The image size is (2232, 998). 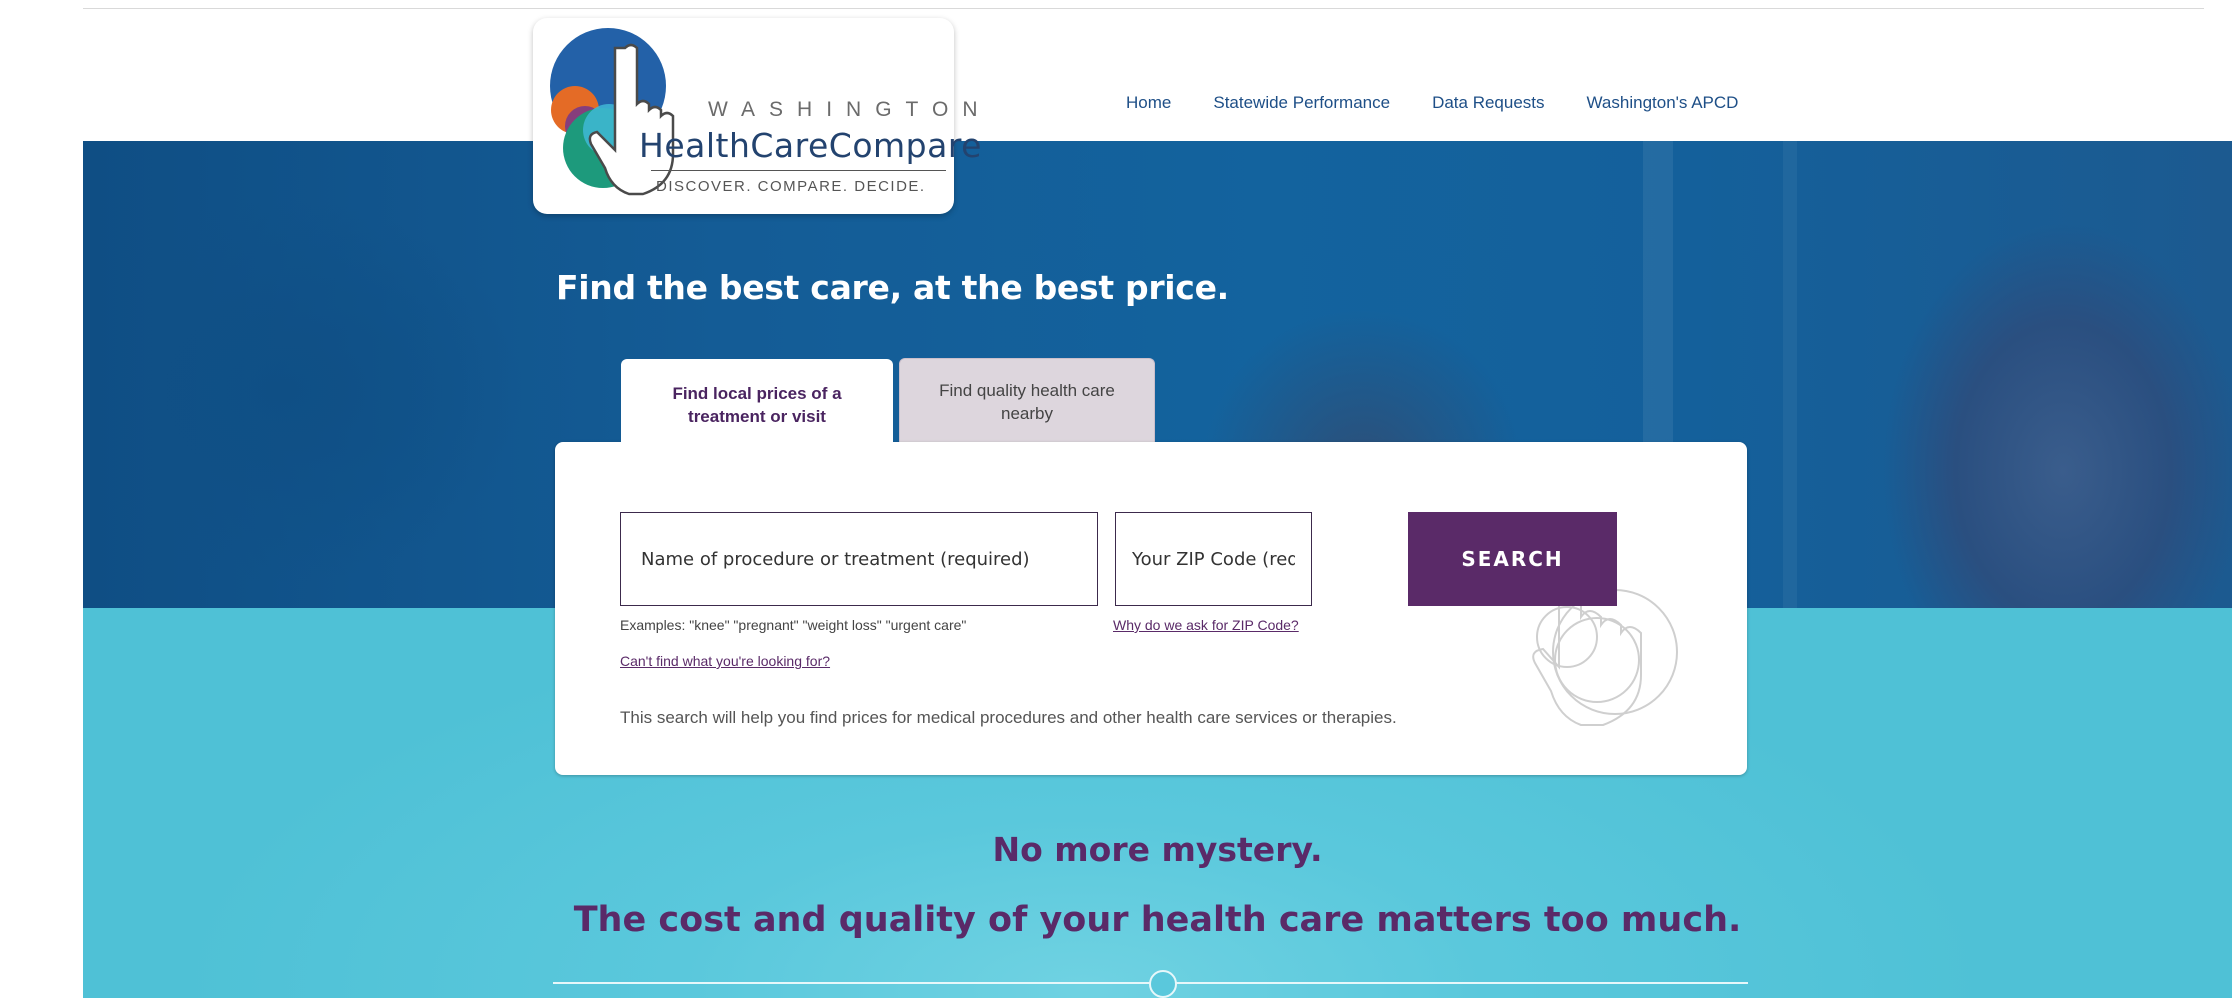 What do you see at coordinates (1605, 637) in the screenshot?
I see `hand-pointer-icon` at bounding box center [1605, 637].